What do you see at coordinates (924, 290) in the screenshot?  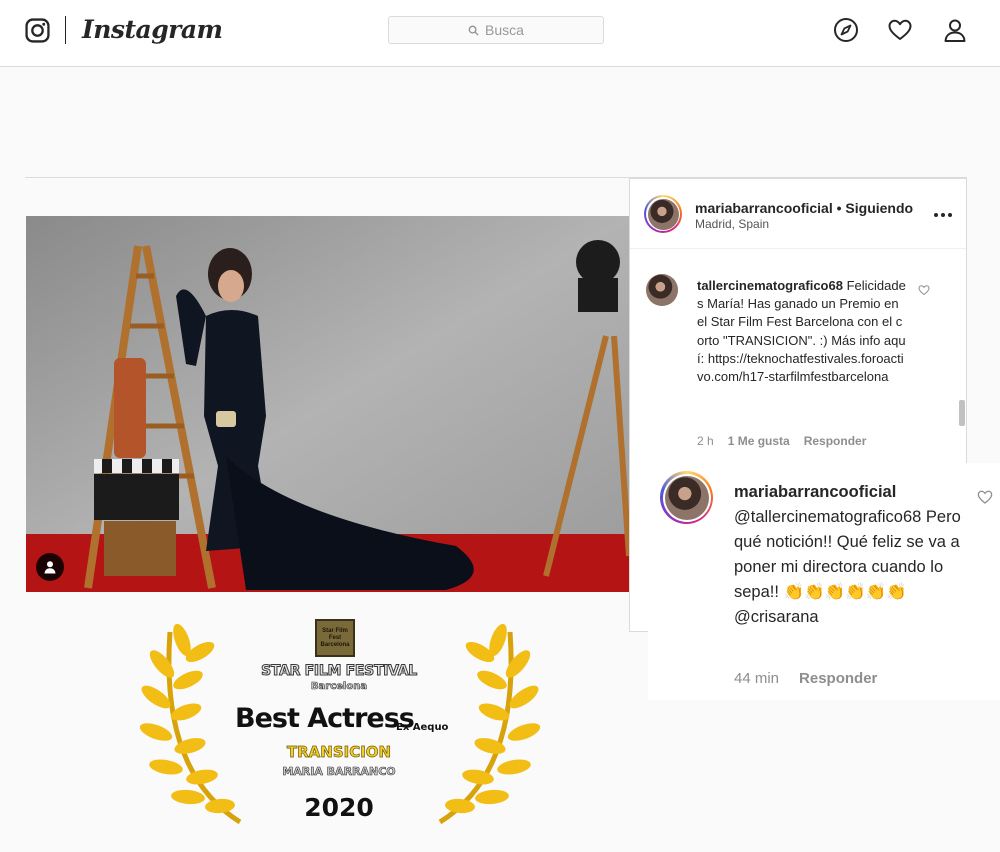 I see `comment-like-icon` at bounding box center [924, 290].